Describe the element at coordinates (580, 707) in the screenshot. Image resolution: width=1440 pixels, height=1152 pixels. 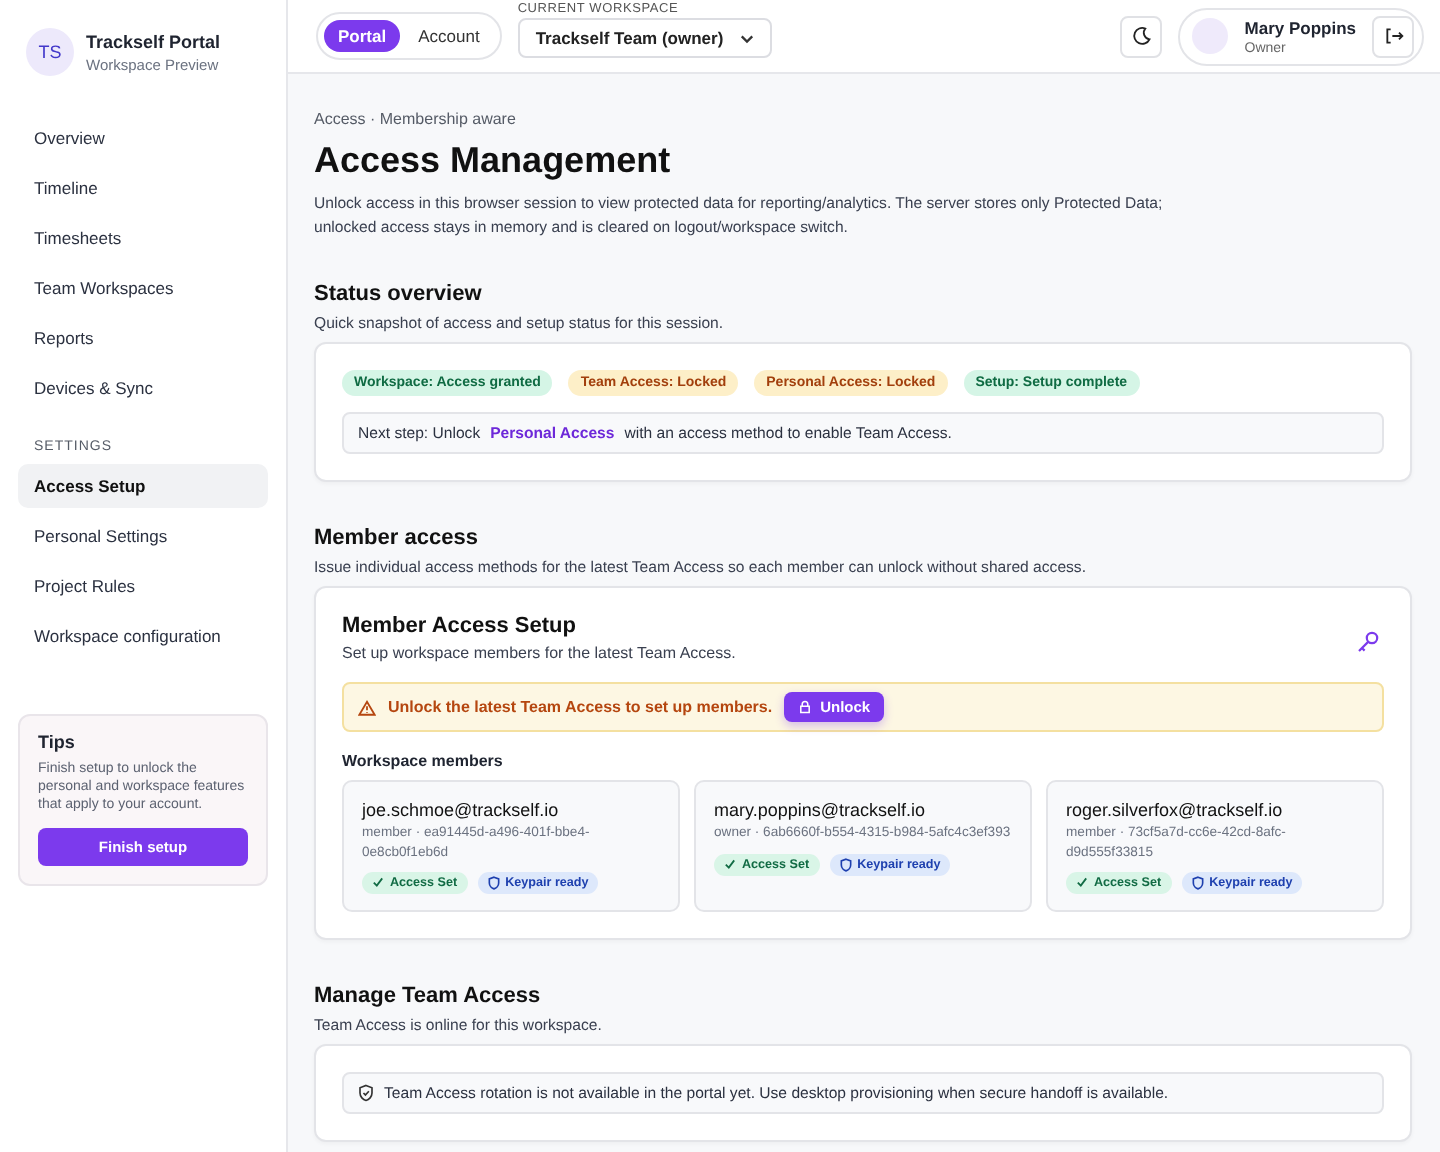
I see `warning-text: Unlock the latest Team Access to set up members.` at that location.